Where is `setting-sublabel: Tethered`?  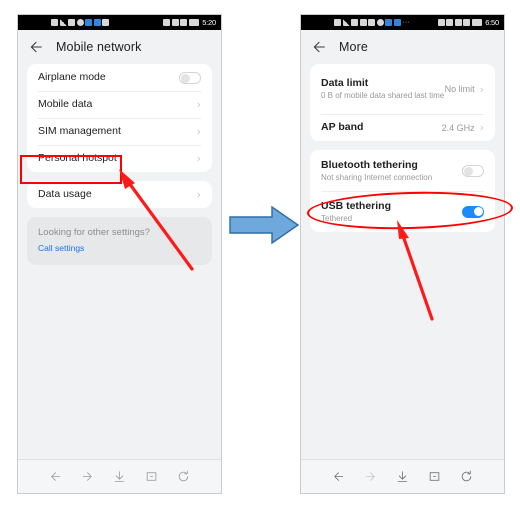
setting-sublabel: Tethered is located at coordinates (337, 218).